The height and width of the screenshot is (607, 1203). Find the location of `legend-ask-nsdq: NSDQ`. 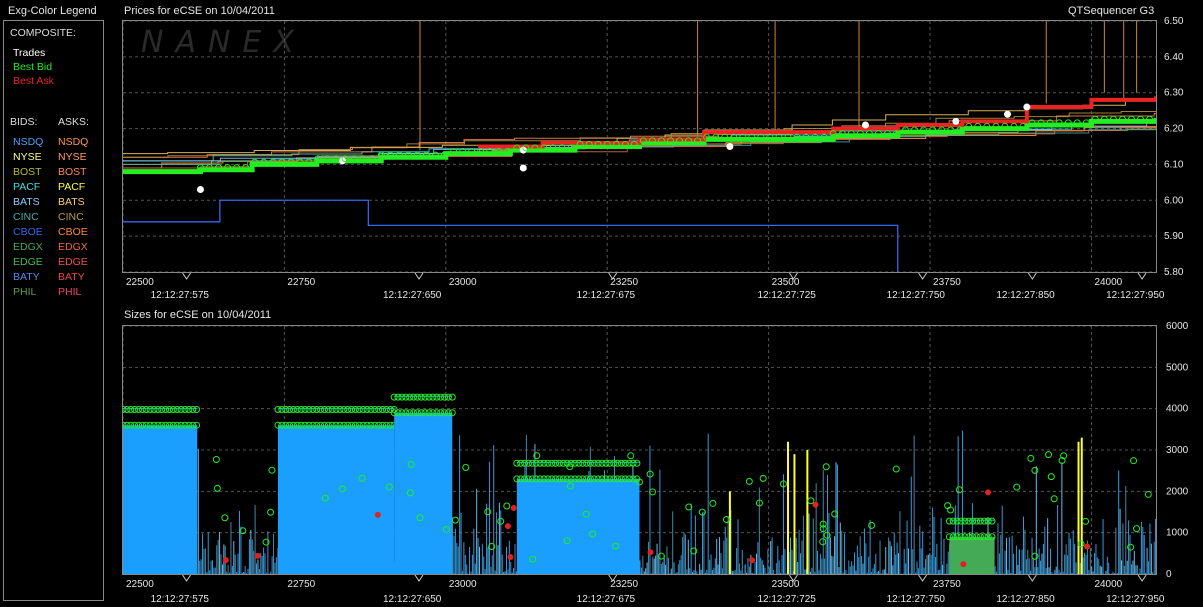

legend-ask-nsdq: NSDQ is located at coordinates (73, 142).